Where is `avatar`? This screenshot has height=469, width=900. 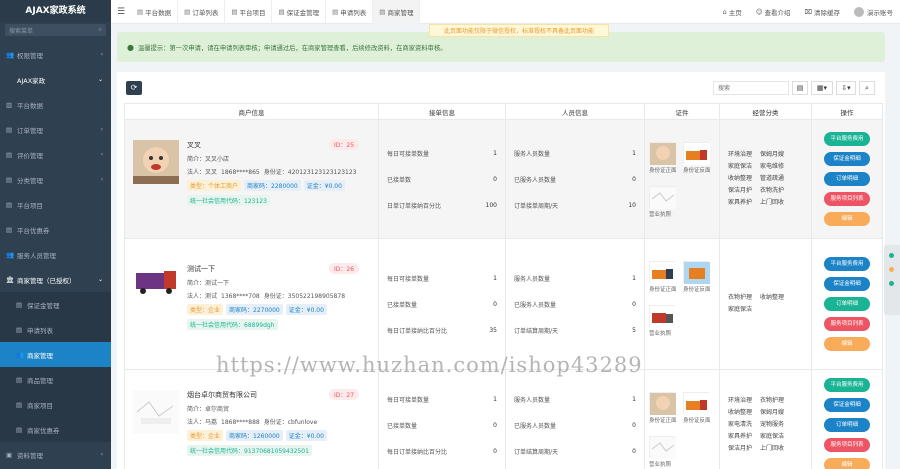
avatar is located at coordinates (859, 11).